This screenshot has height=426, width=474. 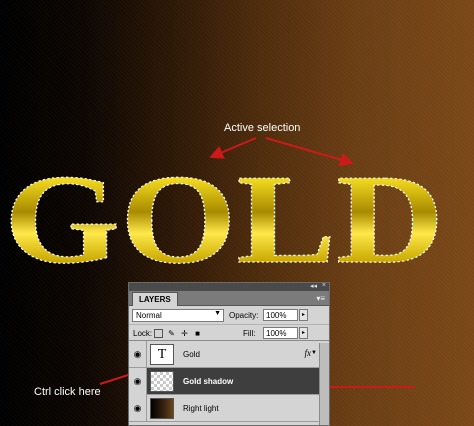 I want to click on panel-menu-icon: ▾≡, so click(x=320, y=298).